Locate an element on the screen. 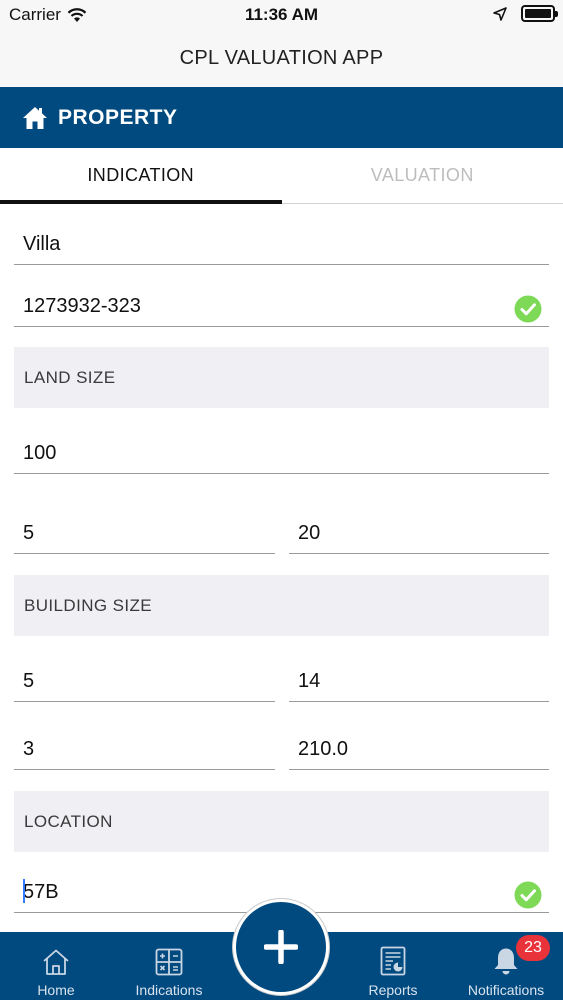 This screenshot has width=563, height=1000. location-arrow-icon is located at coordinates (500, 13).